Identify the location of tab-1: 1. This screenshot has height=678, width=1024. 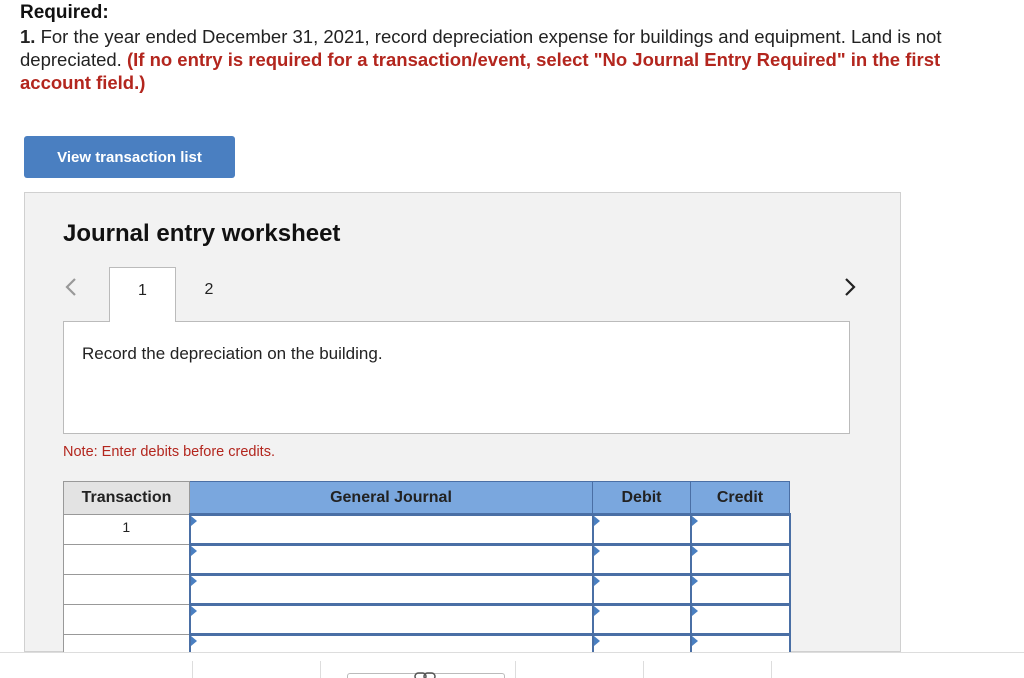
(142, 294).